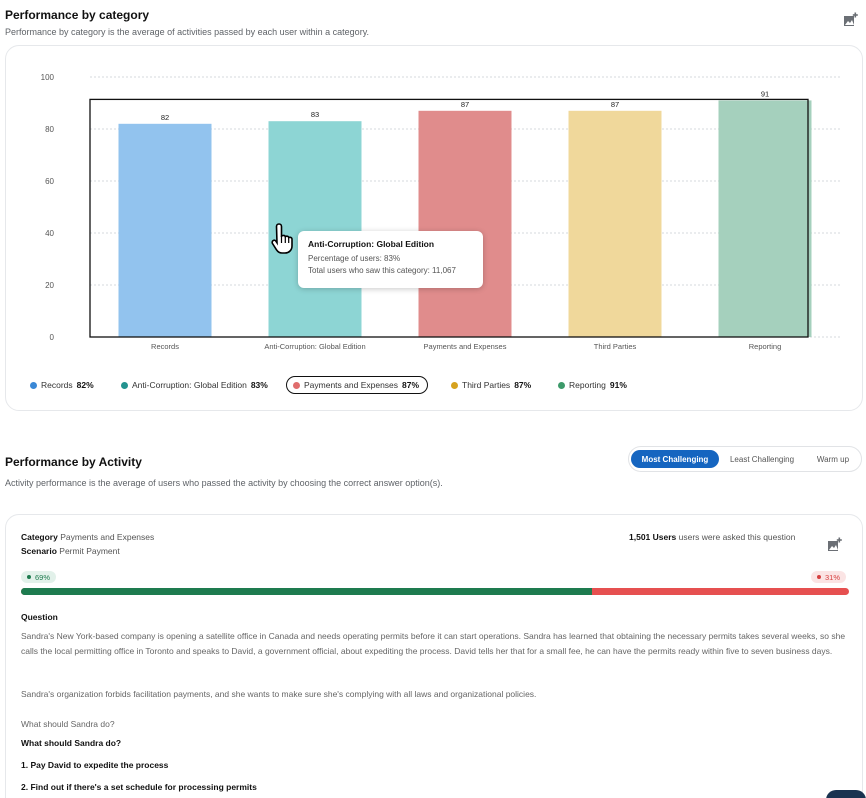 The width and height of the screenshot is (866, 798). I want to click on legend-item-records: Records 82%, so click(62, 385).